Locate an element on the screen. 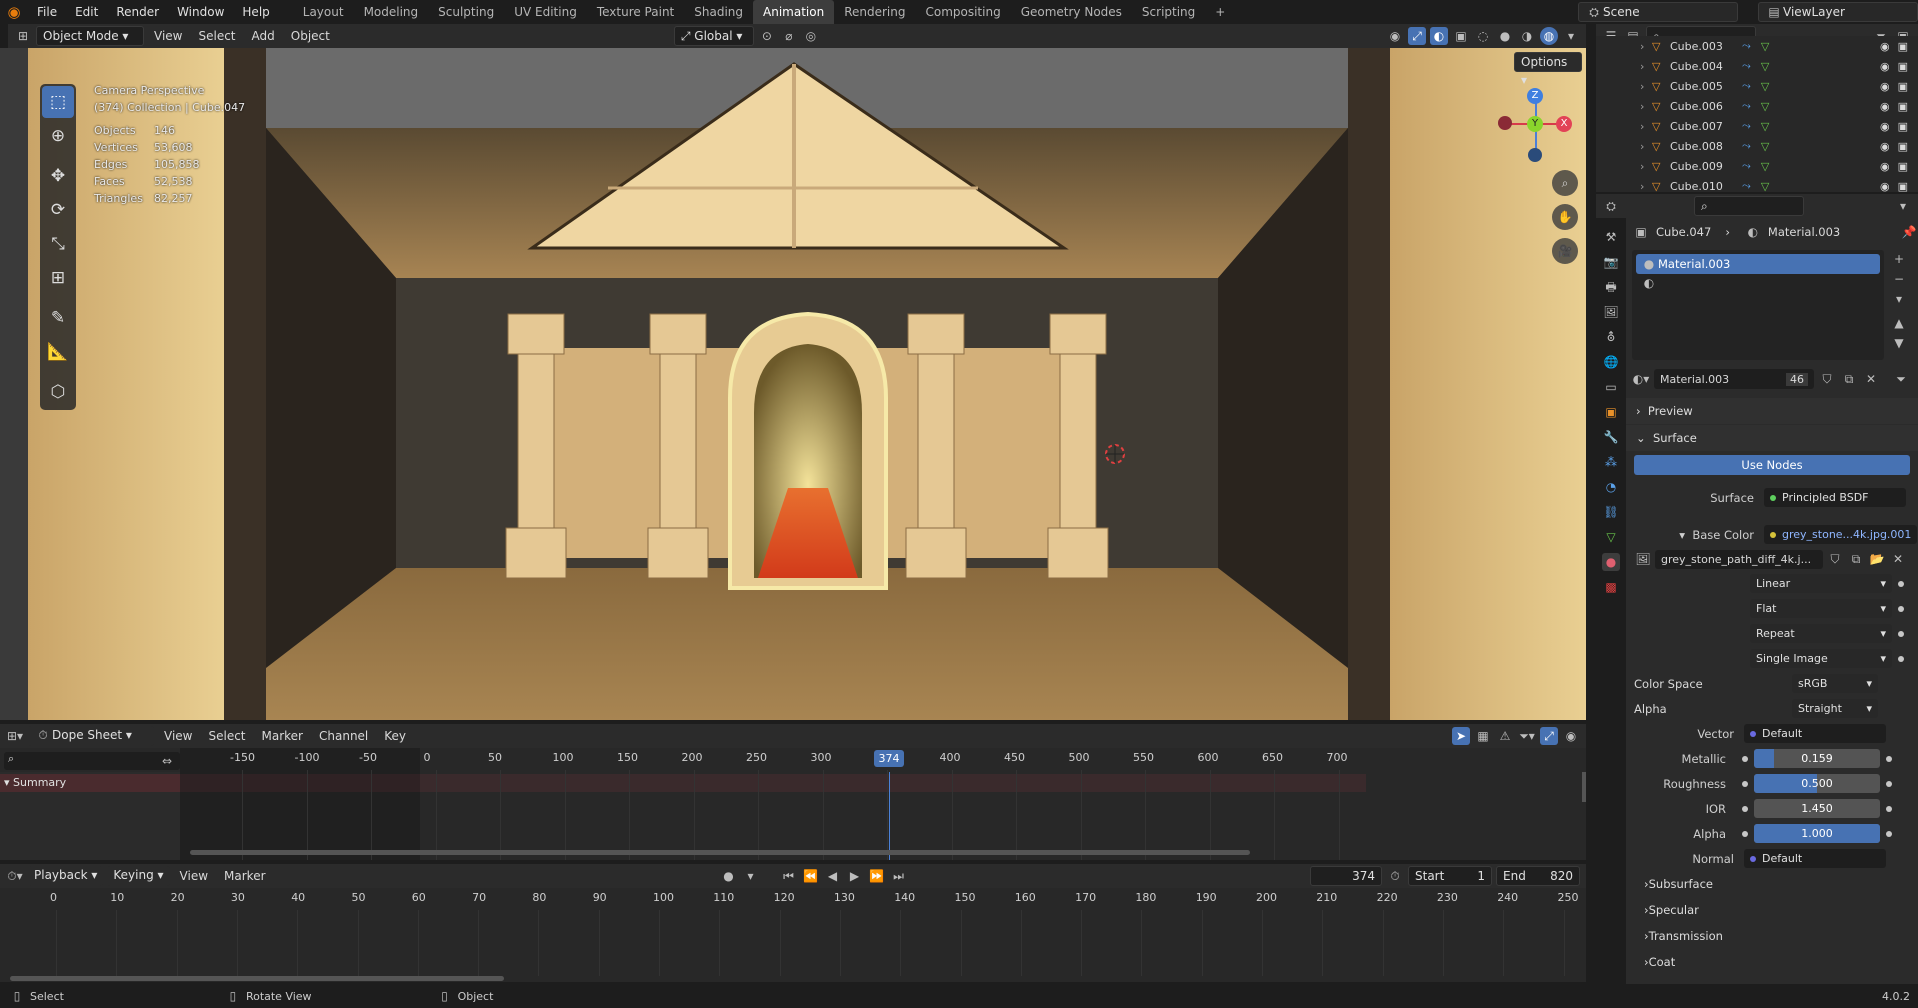 This screenshot has width=1918, height=1008. material-name-field: Material.003 46 is located at coordinates (1734, 379).